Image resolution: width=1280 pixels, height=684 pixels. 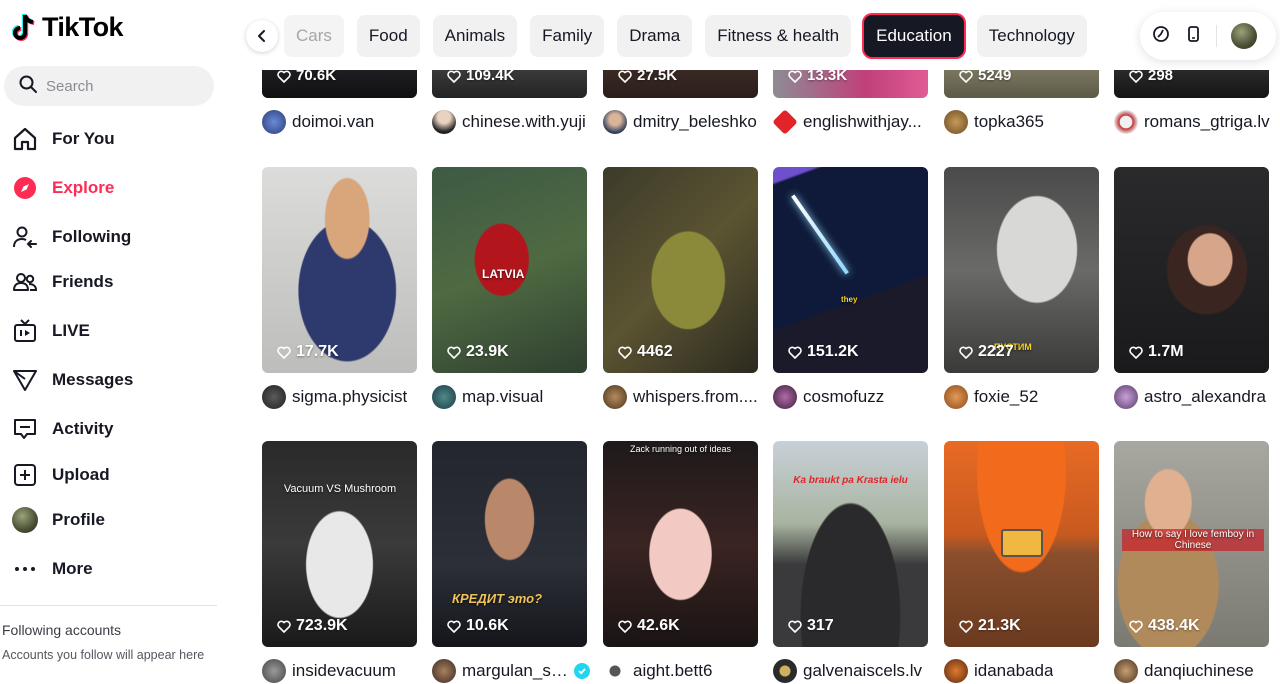 What do you see at coordinates (863, 670) in the screenshot?
I see `author-name: galvenaiscels.lv` at bounding box center [863, 670].